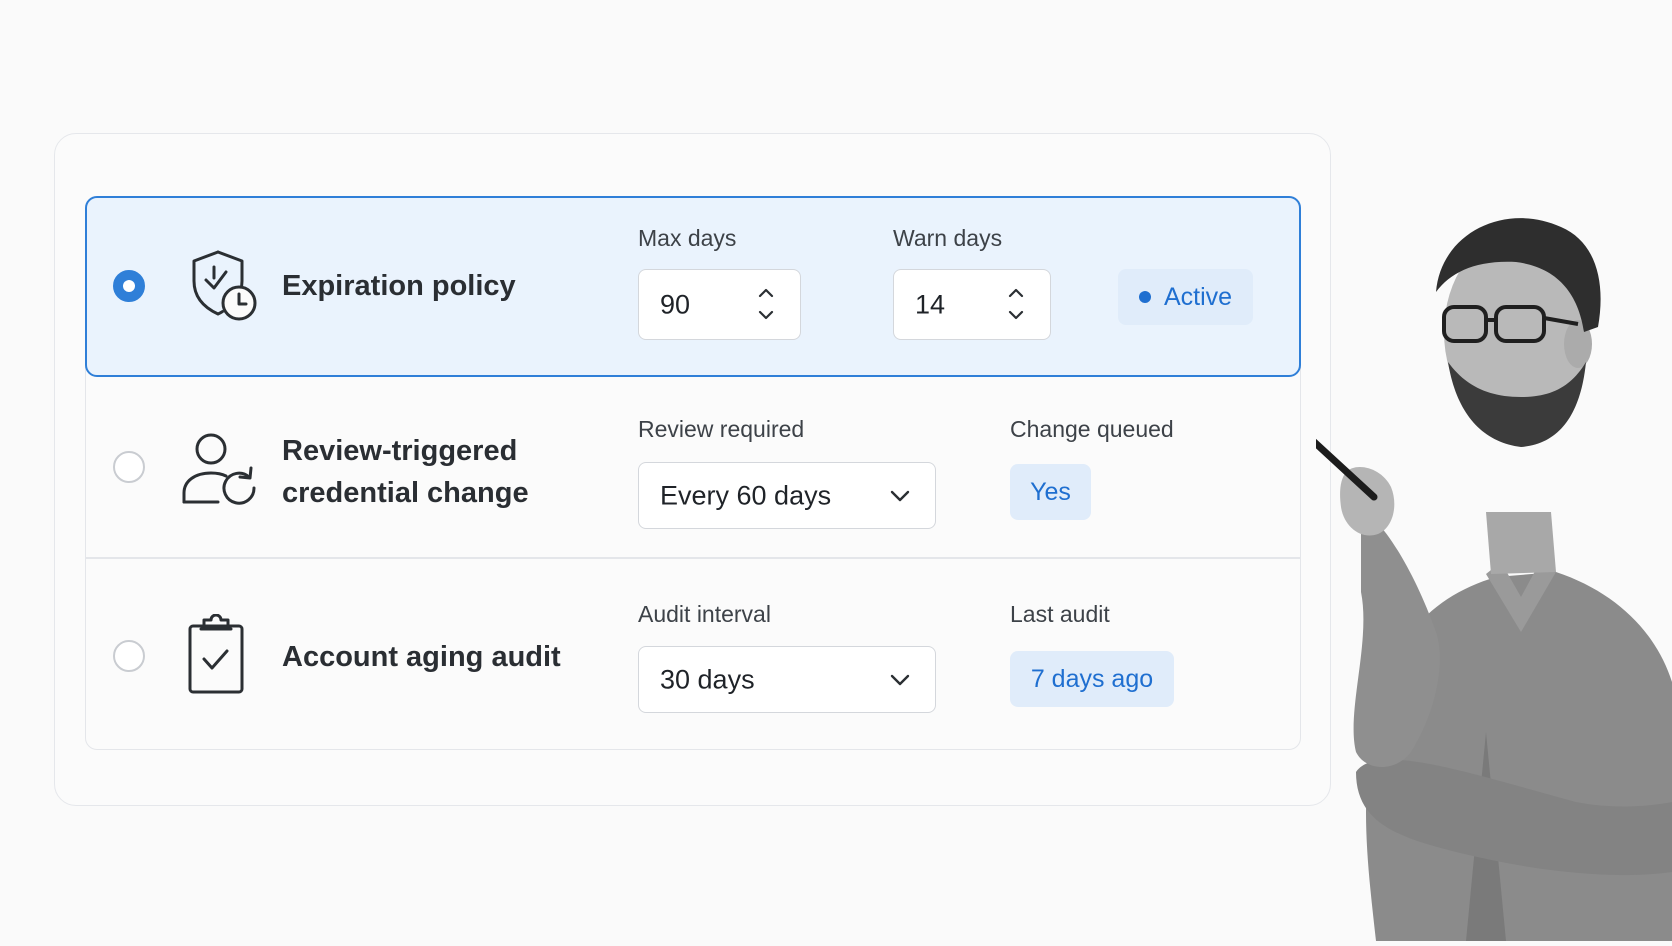 The image size is (1672, 946). I want to click on status-badge-active-text: Active, so click(1198, 296).